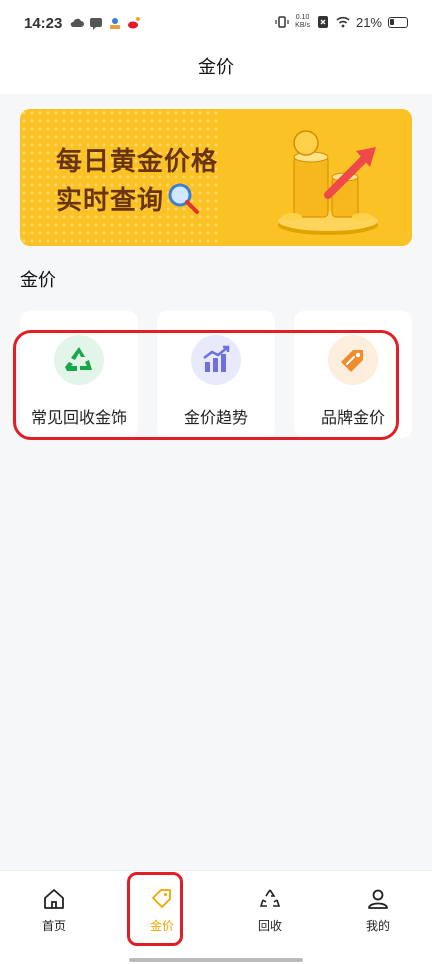 Image resolution: width=432 pixels, height=964 pixels. I want to click on nav-item-gold-price: 金价, so click(162, 910).